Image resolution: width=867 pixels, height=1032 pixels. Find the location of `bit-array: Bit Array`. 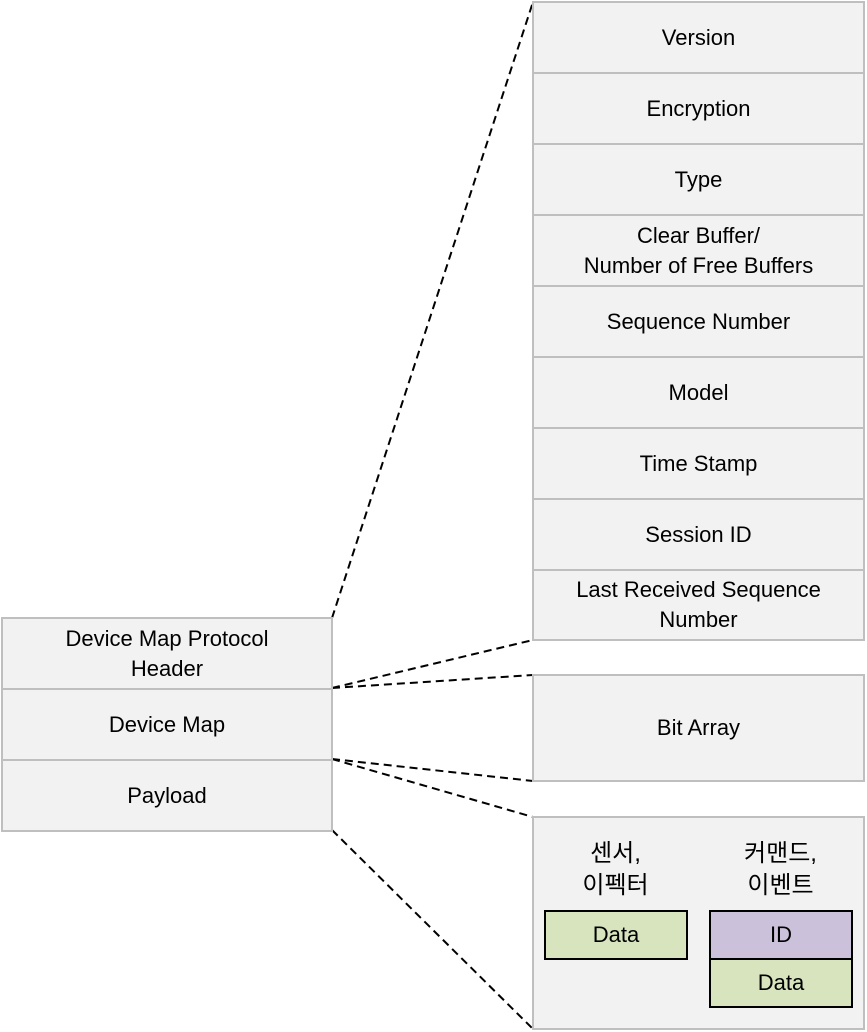

bit-array: Bit Array is located at coordinates (698, 728).